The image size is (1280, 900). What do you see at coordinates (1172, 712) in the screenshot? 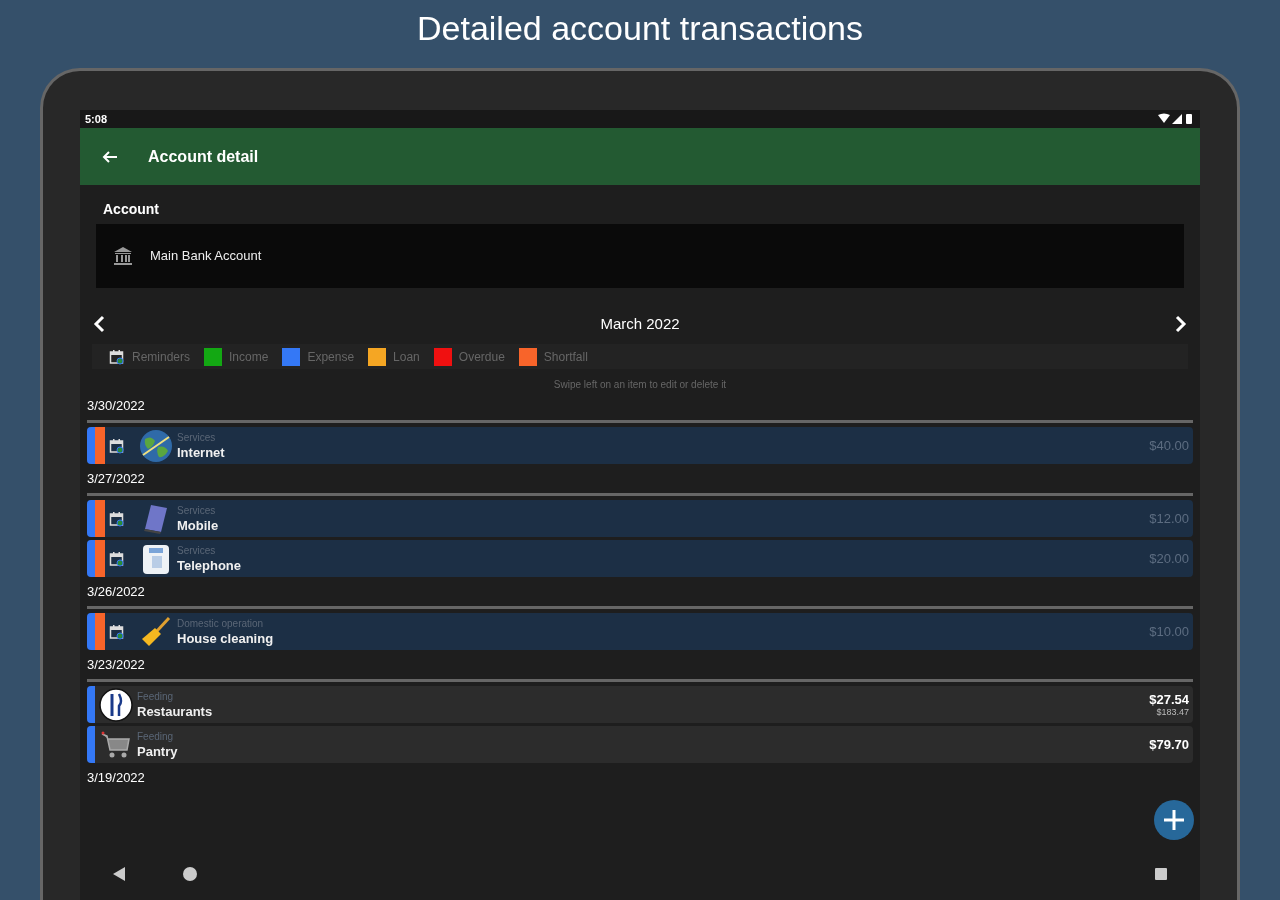
I see `balance: $183.47` at bounding box center [1172, 712].